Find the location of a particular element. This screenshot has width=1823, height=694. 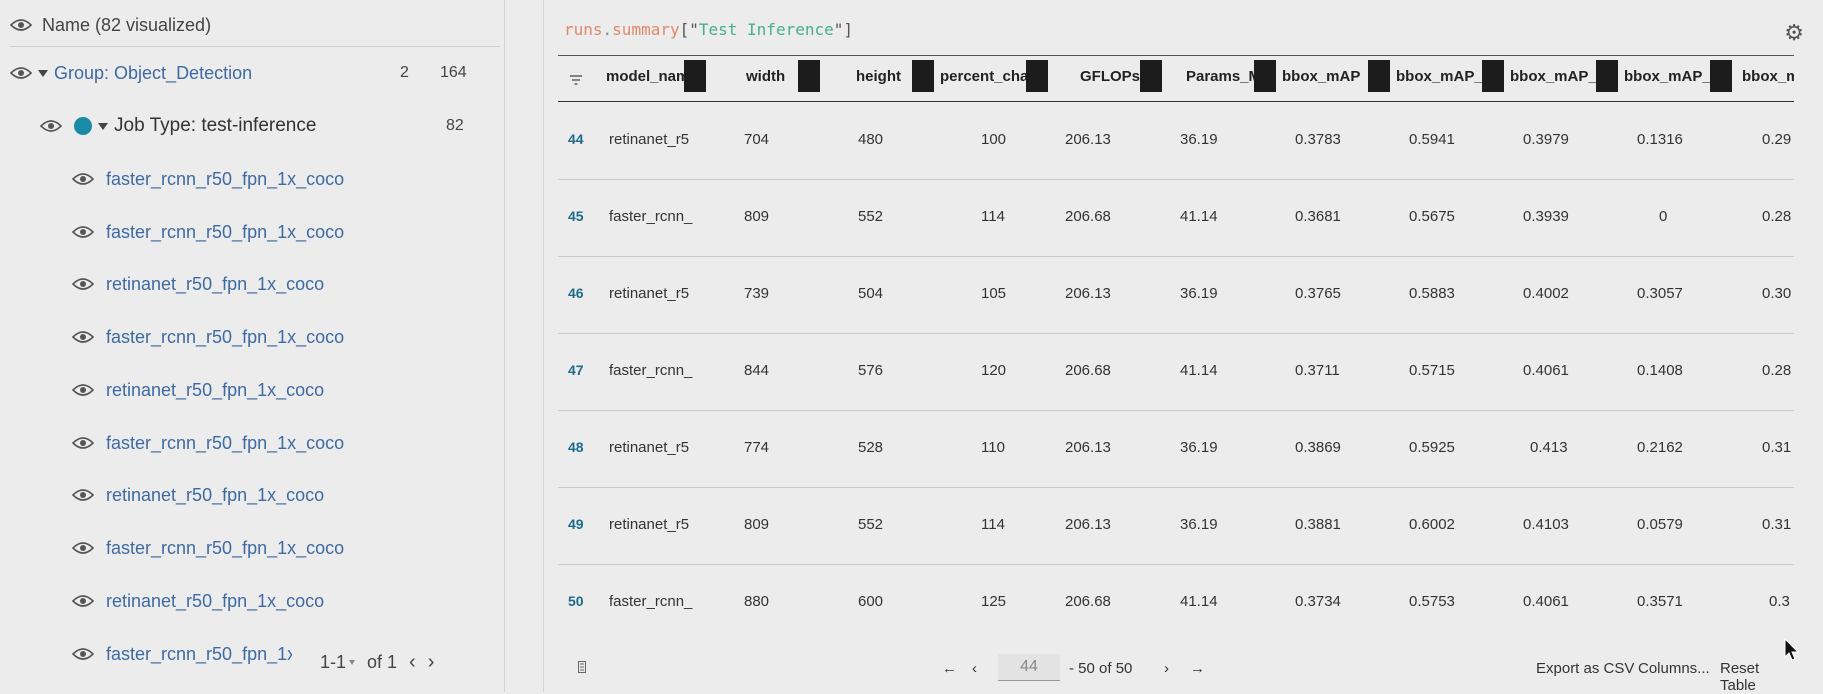

group-row: Group: Object_Detection 2 164 is located at coordinates (245, 73).